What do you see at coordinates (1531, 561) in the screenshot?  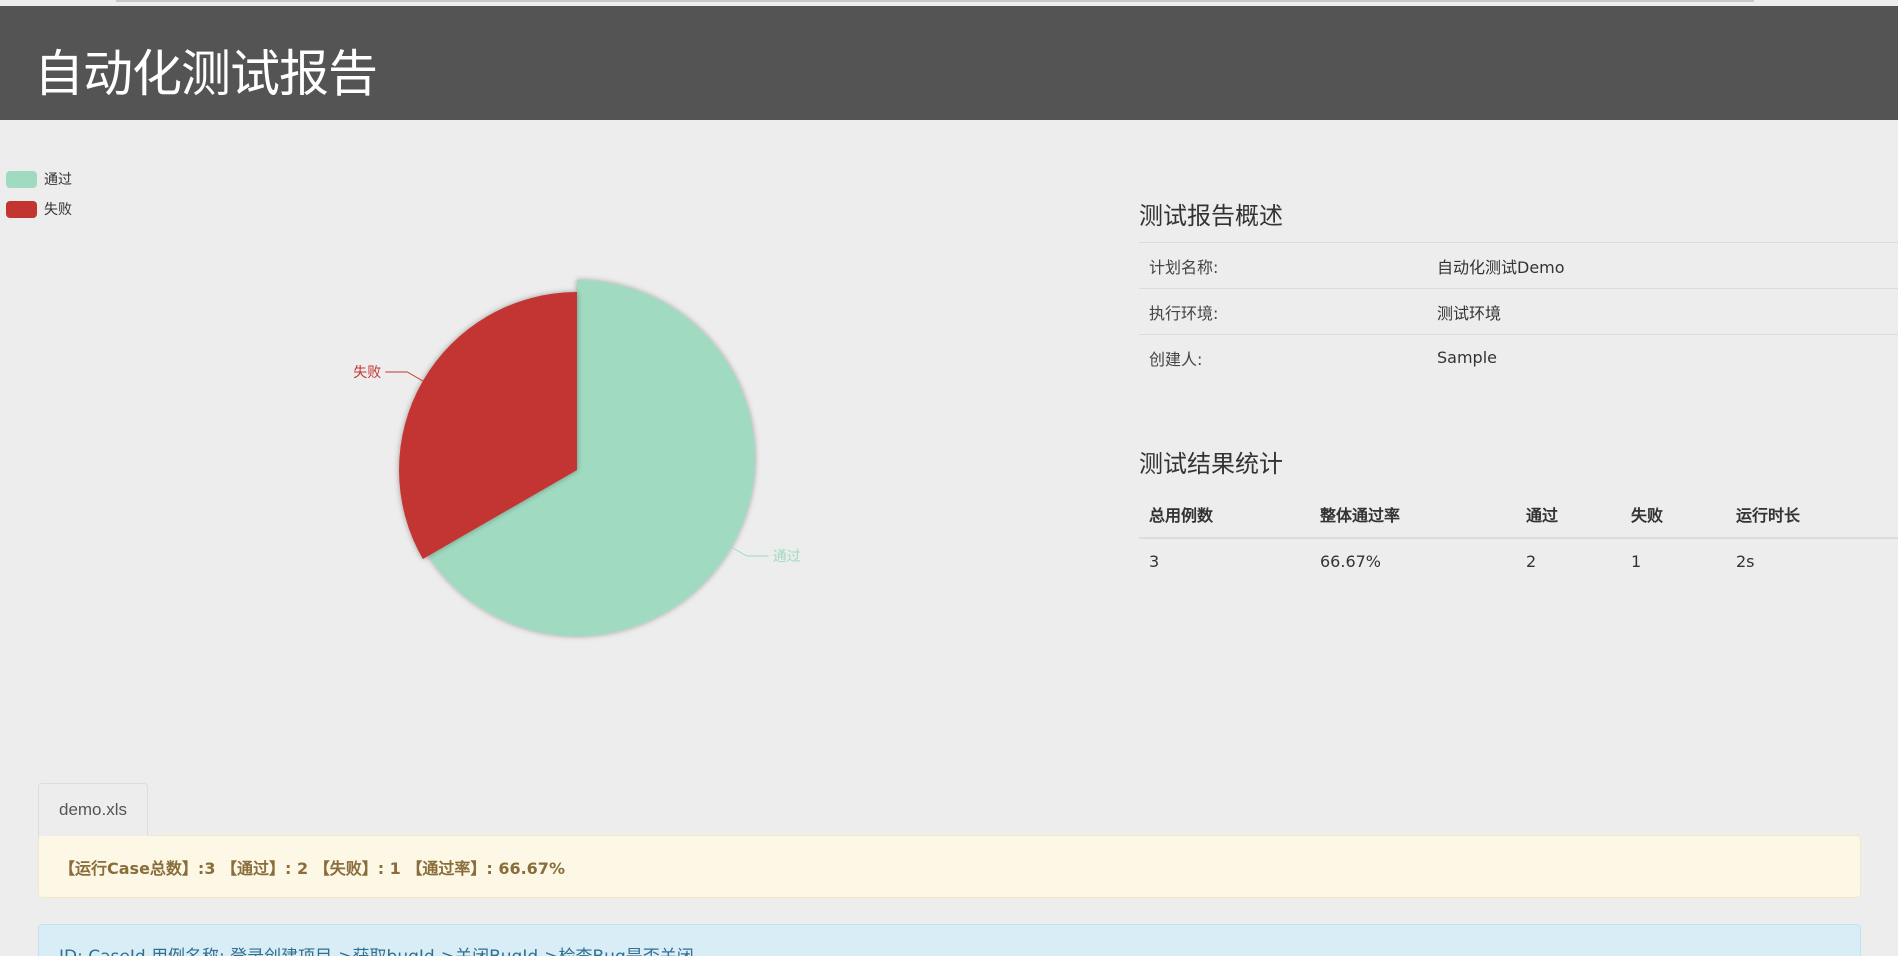 I see `stats-pass: 2` at bounding box center [1531, 561].